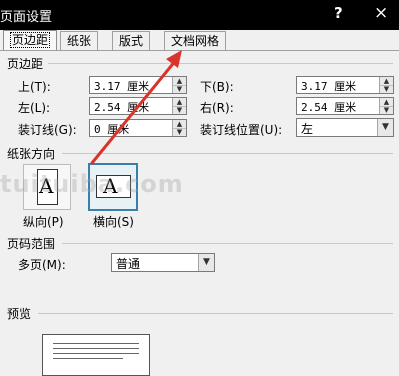  Describe the element at coordinates (136, 107) in the screenshot. I see `annotation-arrow-icon` at that location.